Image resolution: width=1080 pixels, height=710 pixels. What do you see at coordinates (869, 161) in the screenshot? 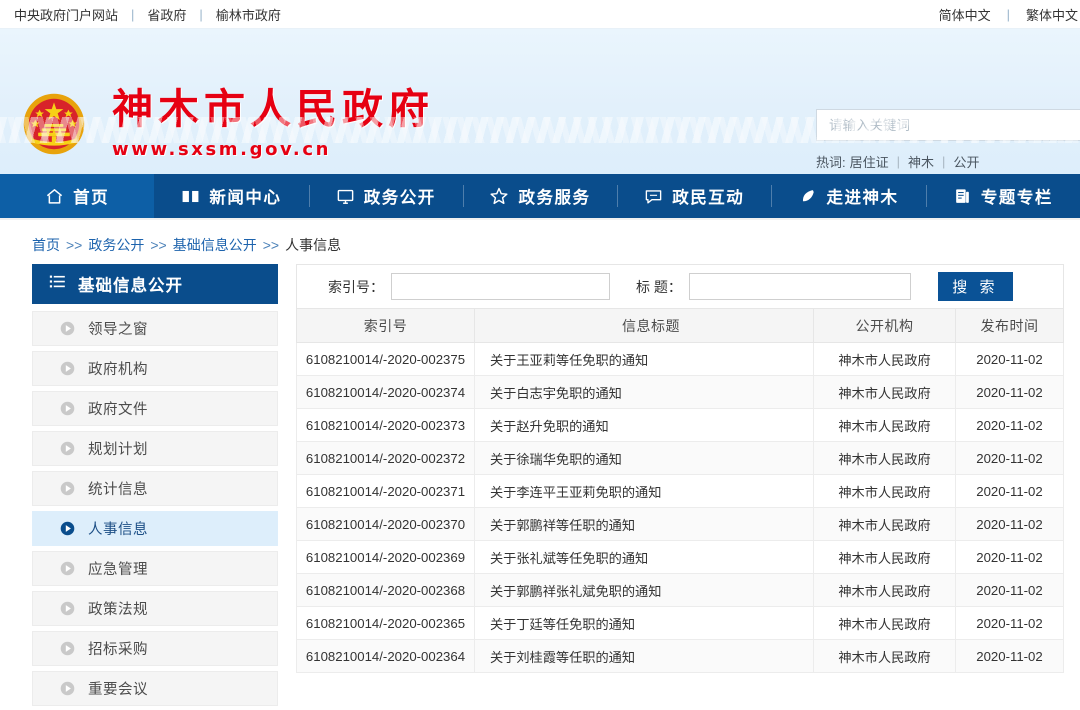
I see `hot-word-residence-permit: 居住证` at bounding box center [869, 161].